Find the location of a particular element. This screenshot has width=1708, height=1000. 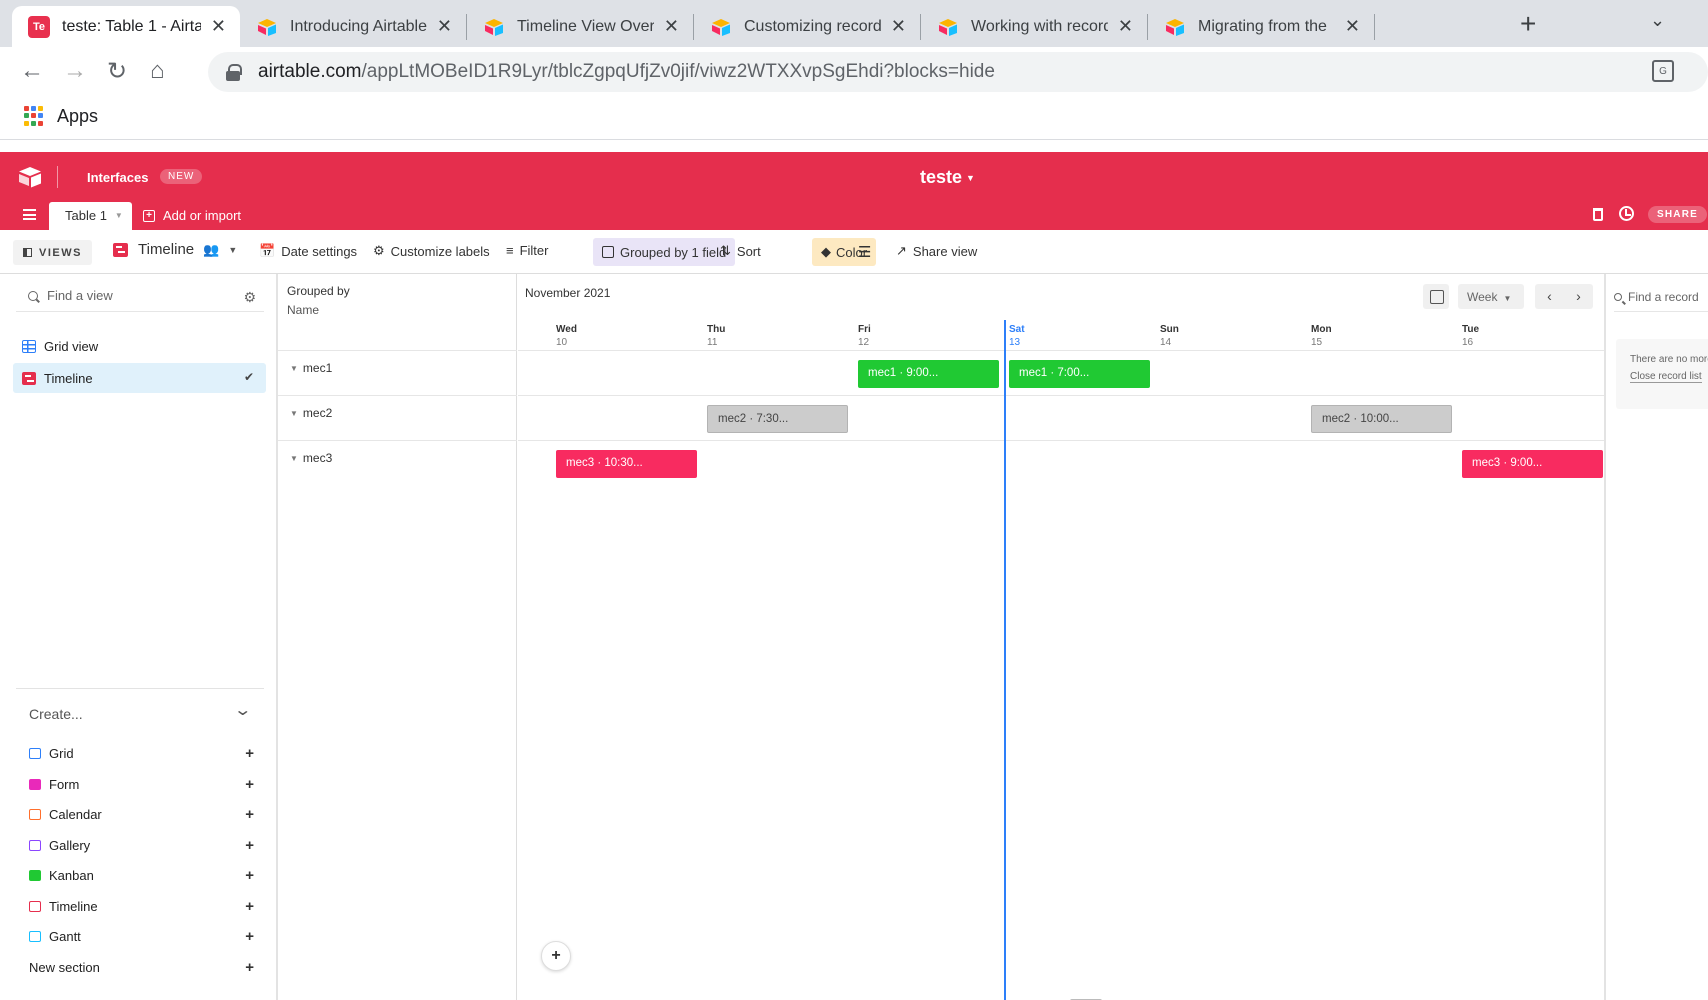

home-icon: ⌂ is located at coordinates (157, 71).